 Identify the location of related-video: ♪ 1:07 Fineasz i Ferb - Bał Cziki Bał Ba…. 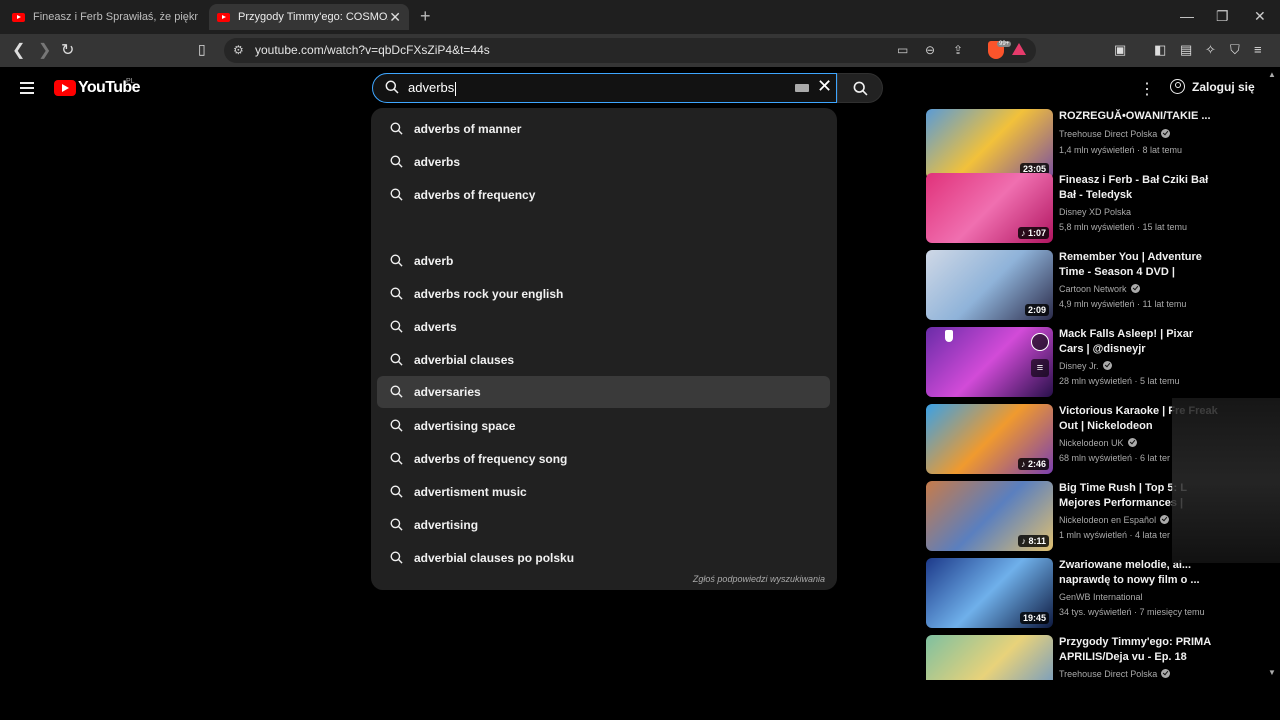
(1076, 209).